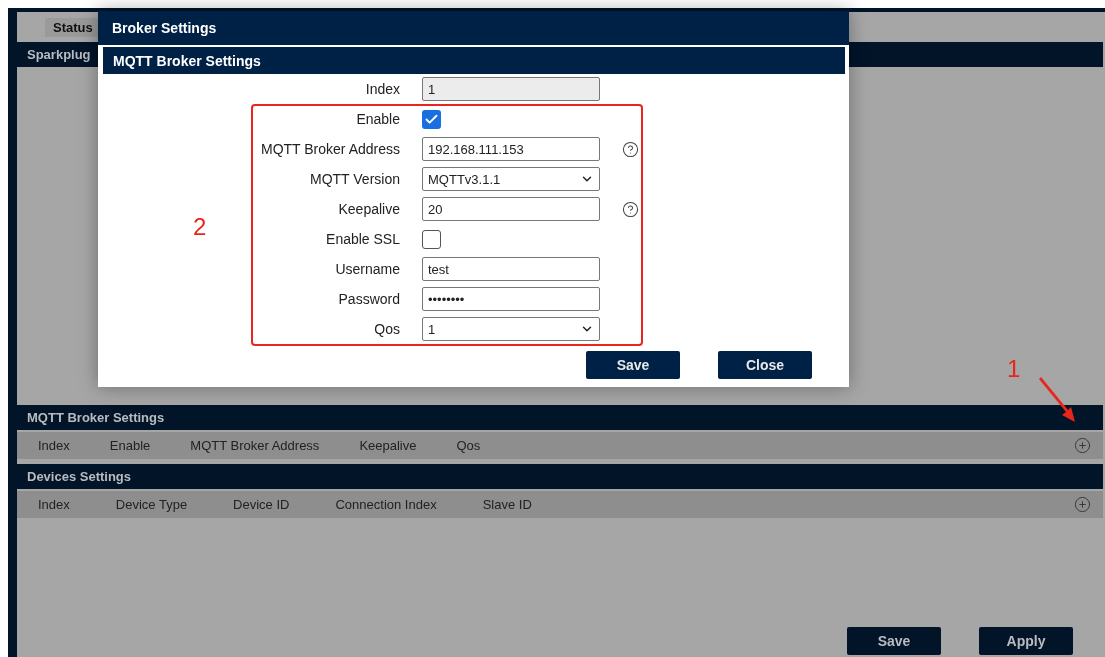 This screenshot has height=657, width=1105. What do you see at coordinates (354, 179) in the screenshot?
I see `field-label: MQTT Version` at bounding box center [354, 179].